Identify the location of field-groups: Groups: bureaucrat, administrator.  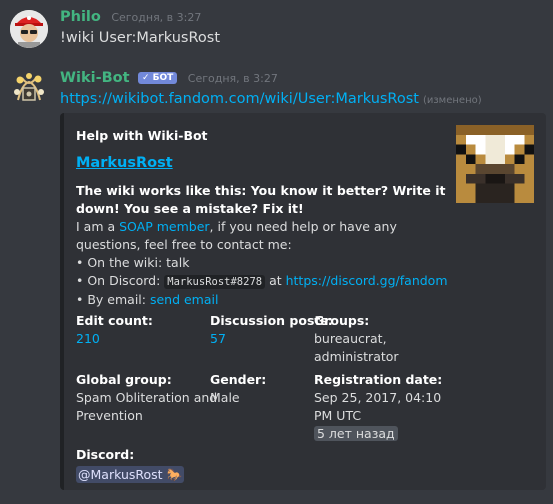
(356, 339).